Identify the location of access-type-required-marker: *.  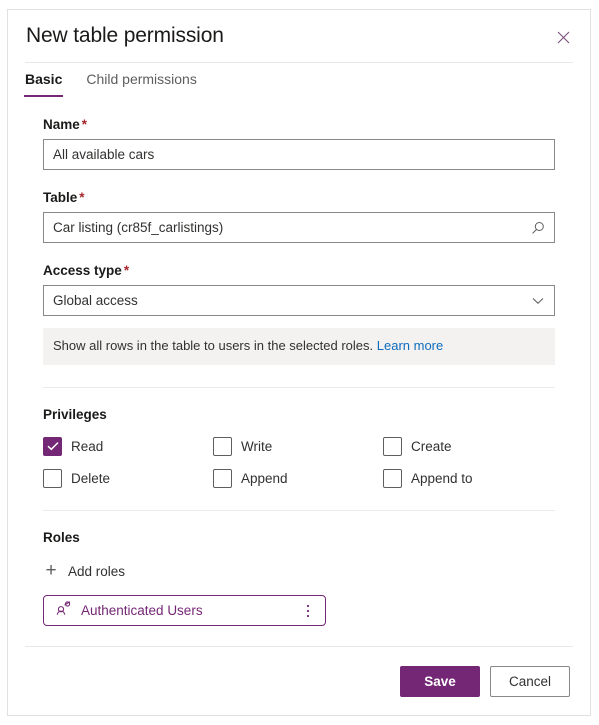
(126, 270).